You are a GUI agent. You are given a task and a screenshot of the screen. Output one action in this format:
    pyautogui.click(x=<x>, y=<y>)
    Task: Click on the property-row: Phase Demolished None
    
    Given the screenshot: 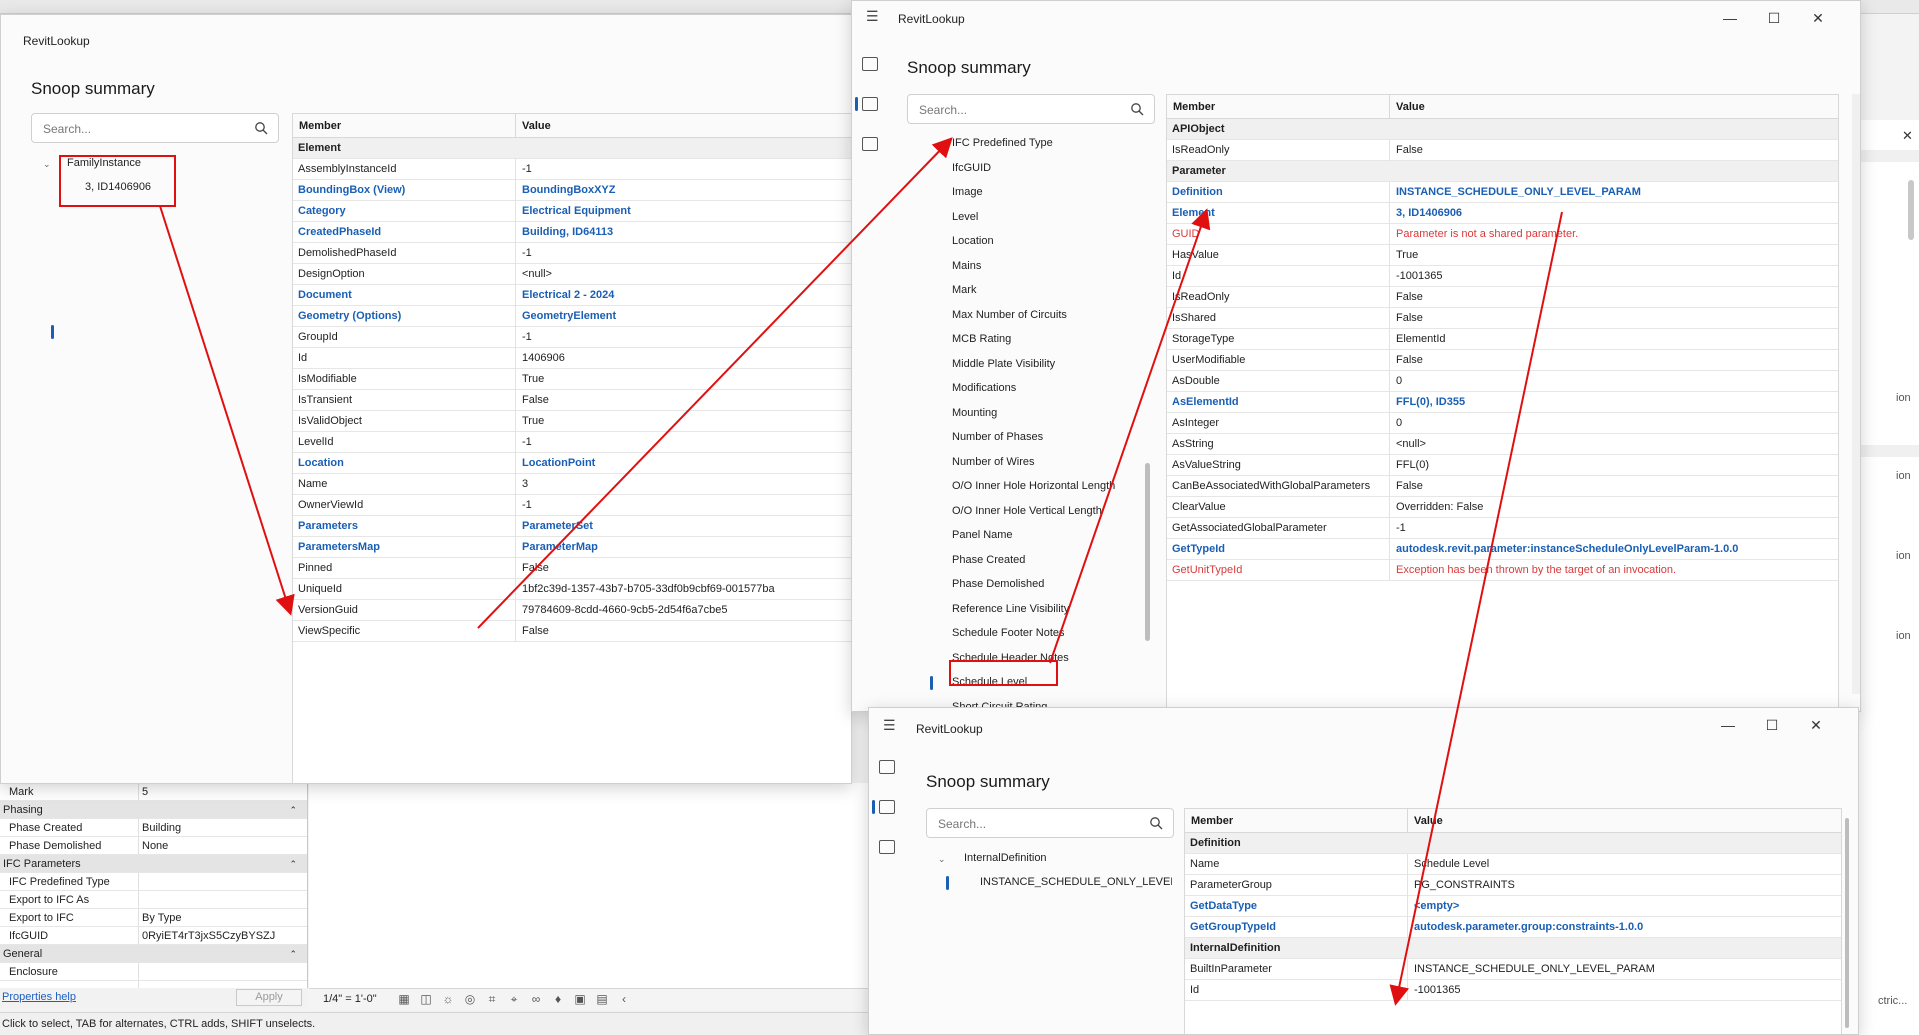 What is the action you would take?
    pyautogui.click(x=153, y=846)
    